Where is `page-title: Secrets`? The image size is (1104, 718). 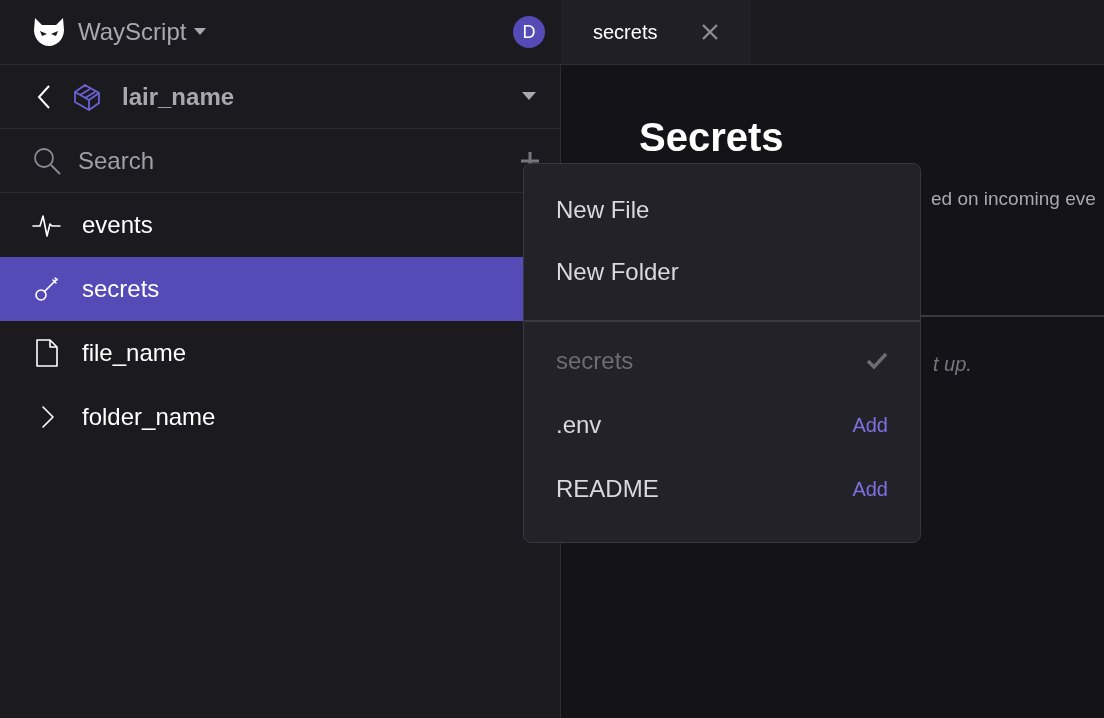 page-title: Secrets is located at coordinates (711, 137).